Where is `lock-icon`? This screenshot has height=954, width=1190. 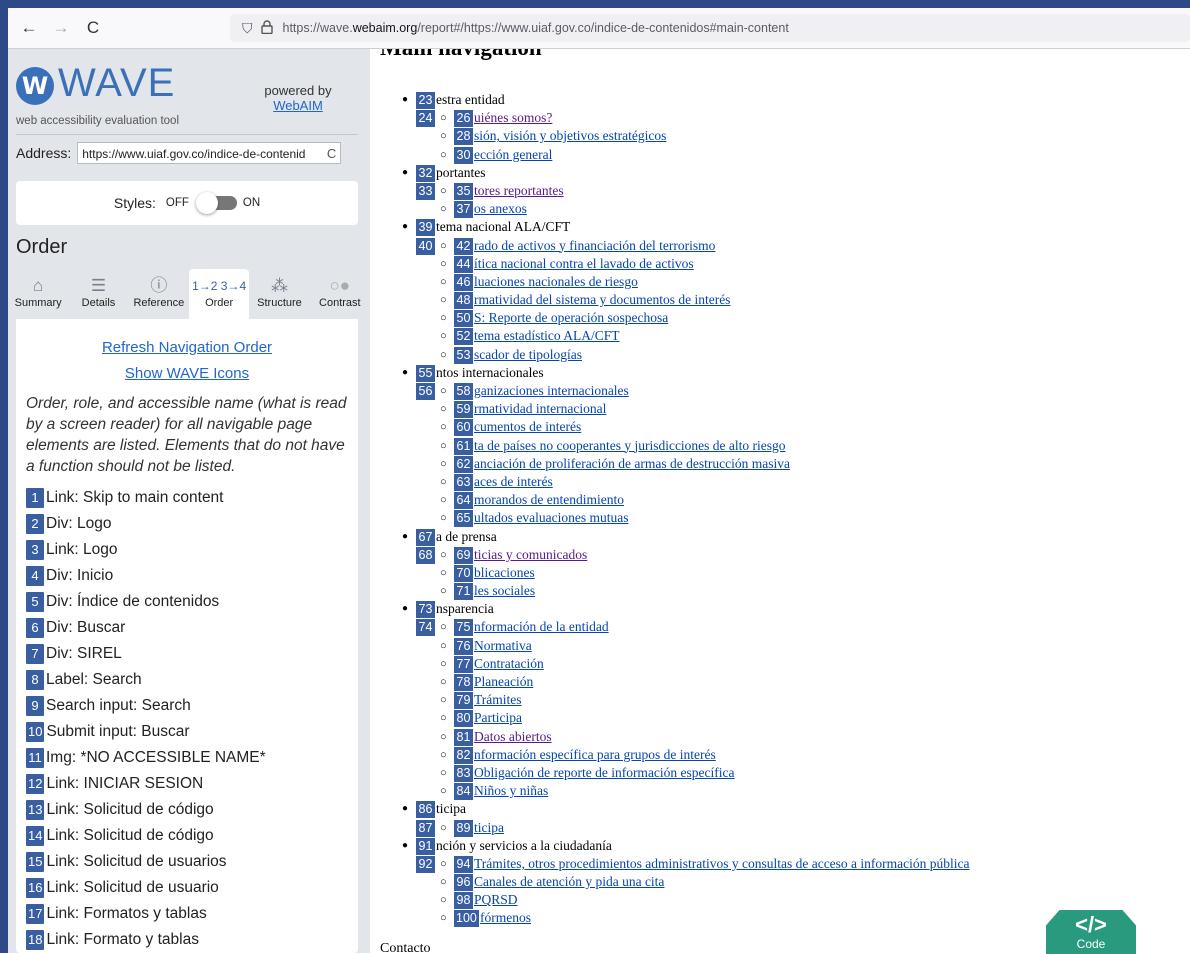 lock-icon is located at coordinates (266, 28).